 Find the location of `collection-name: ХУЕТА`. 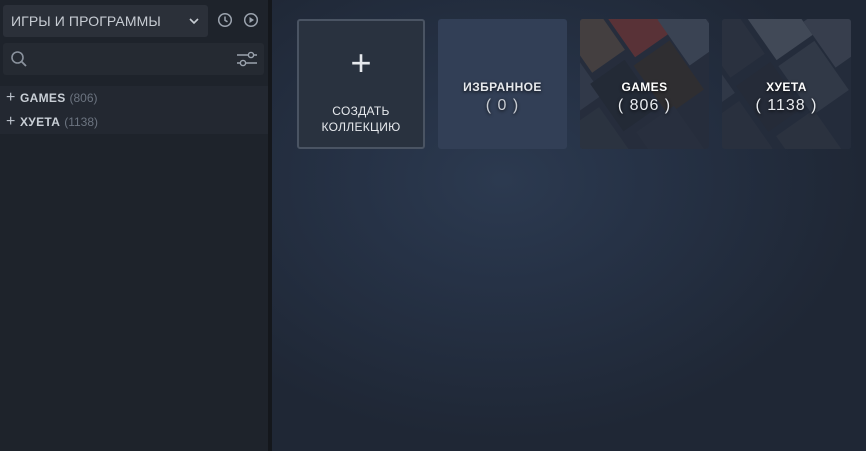

collection-name: ХУЕТА is located at coordinates (40, 122).